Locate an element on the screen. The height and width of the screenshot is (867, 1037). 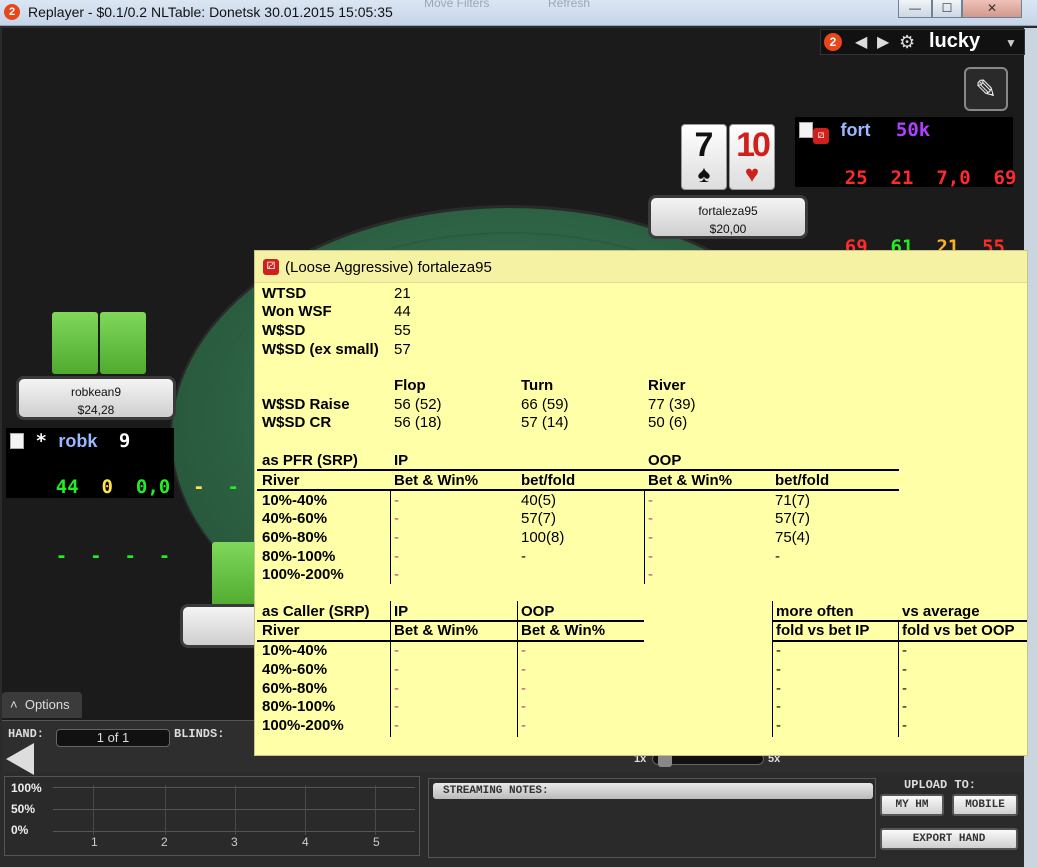
column-header: River is located at coordinates (281, 480).